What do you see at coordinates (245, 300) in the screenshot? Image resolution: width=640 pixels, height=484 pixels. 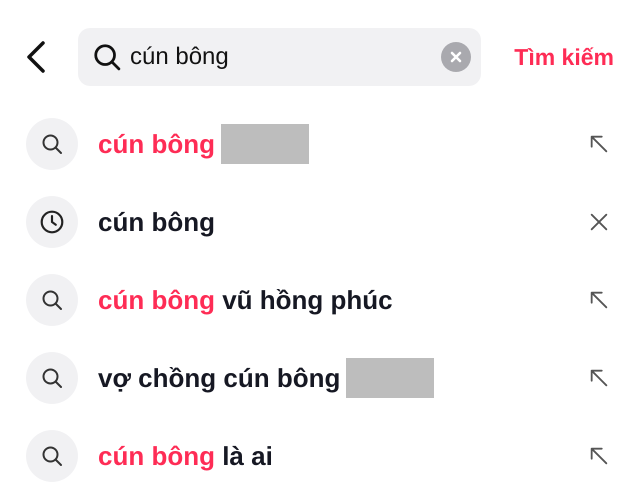 I see `suggestion-text: cún bông vũ hồng phúc` at bounding box center [245, 300].